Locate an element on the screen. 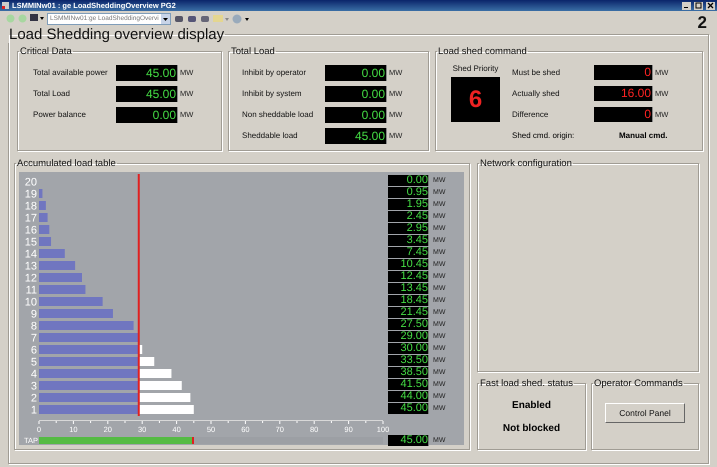  value-display: 3.45 is located at coordinates (408, 240).